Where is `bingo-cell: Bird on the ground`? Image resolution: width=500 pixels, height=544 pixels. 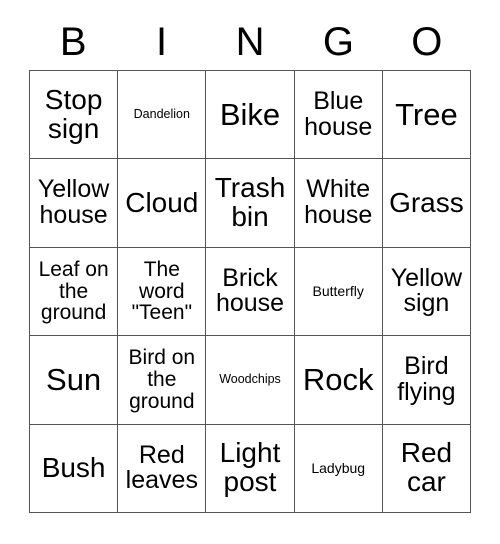 bingo-cell: Bird on the ground is located at coordinates (162, 380).